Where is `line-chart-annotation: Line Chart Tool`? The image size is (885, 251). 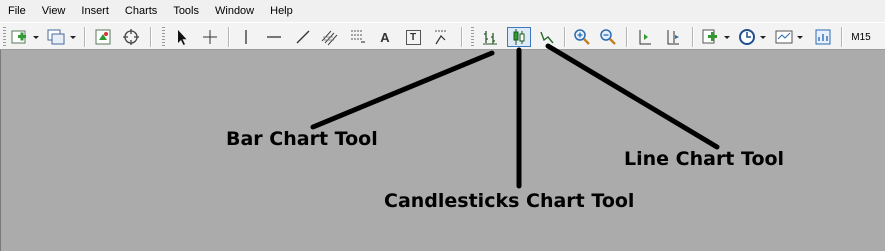
line-chart-annotation: Line Chart Tool is located at coordinates (704, 159).